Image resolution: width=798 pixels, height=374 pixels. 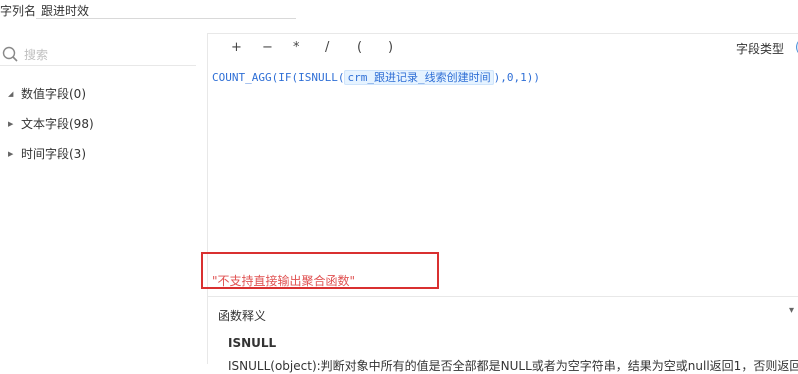 What do you see at coordinates (11, 93) in the screenshot?
I see `caret-down-icon: ◢` at bounding box center [11, 93].